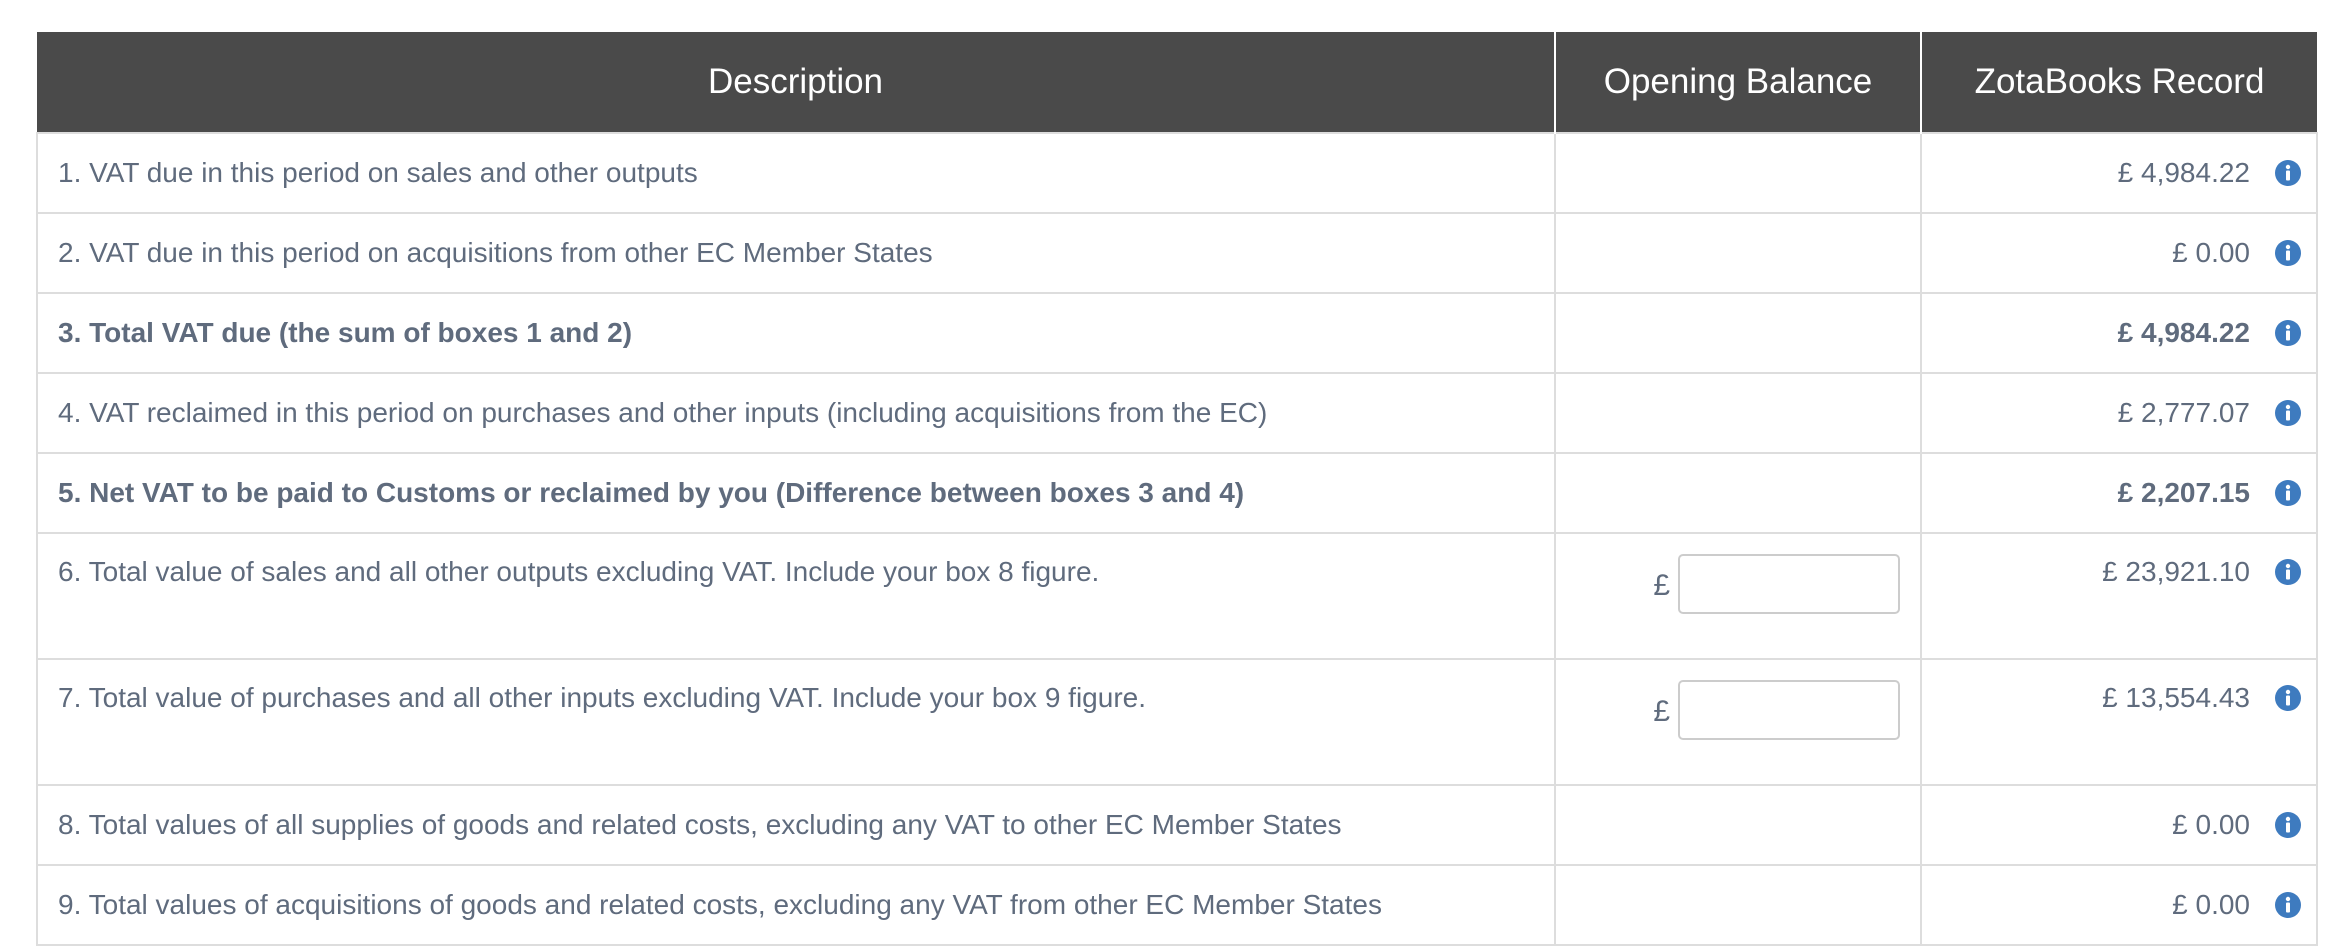 The height and width of the screenshot is (946, 2336). Describe the element at coordinates (1789, 584) in the screenshot. I see `box-6-opening-balance-input` at that location.